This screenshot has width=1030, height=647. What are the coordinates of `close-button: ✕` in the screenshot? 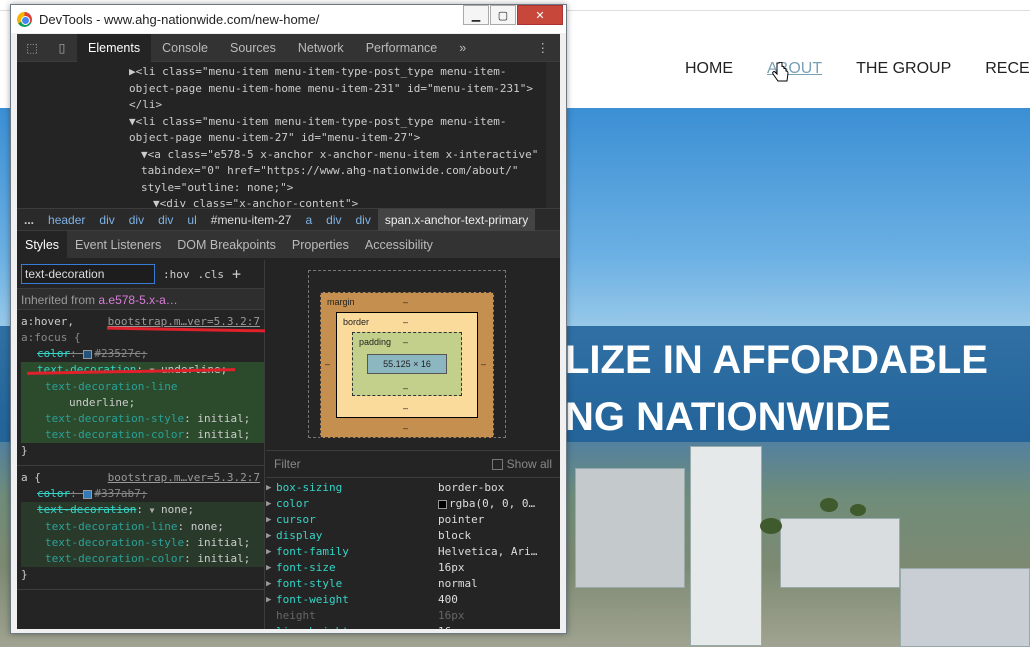 It's located at (540, 15).